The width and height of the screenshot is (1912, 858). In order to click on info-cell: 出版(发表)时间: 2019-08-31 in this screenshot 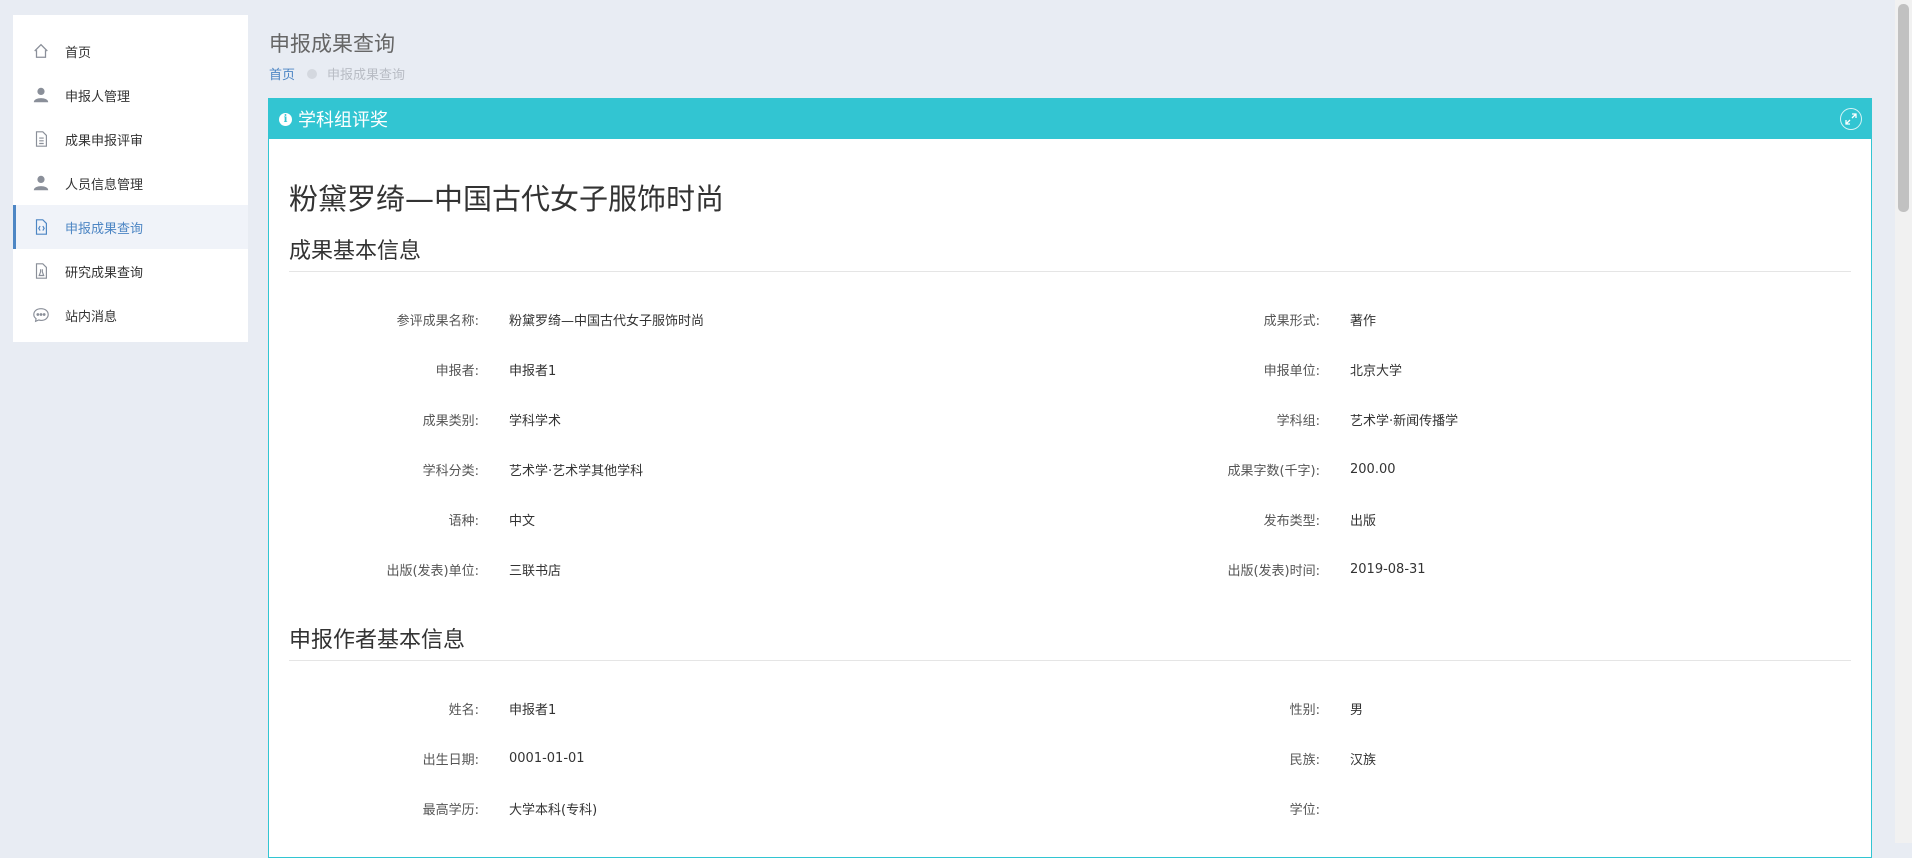, I will do `click(1460, 569)`.